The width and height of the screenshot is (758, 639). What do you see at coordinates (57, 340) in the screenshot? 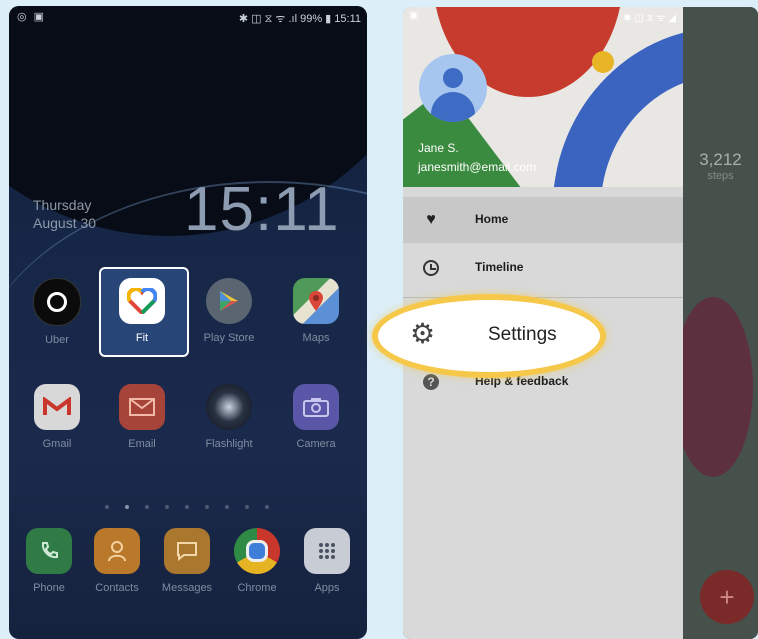
I see `app-label: Uber` at bounding box center [57, 340].